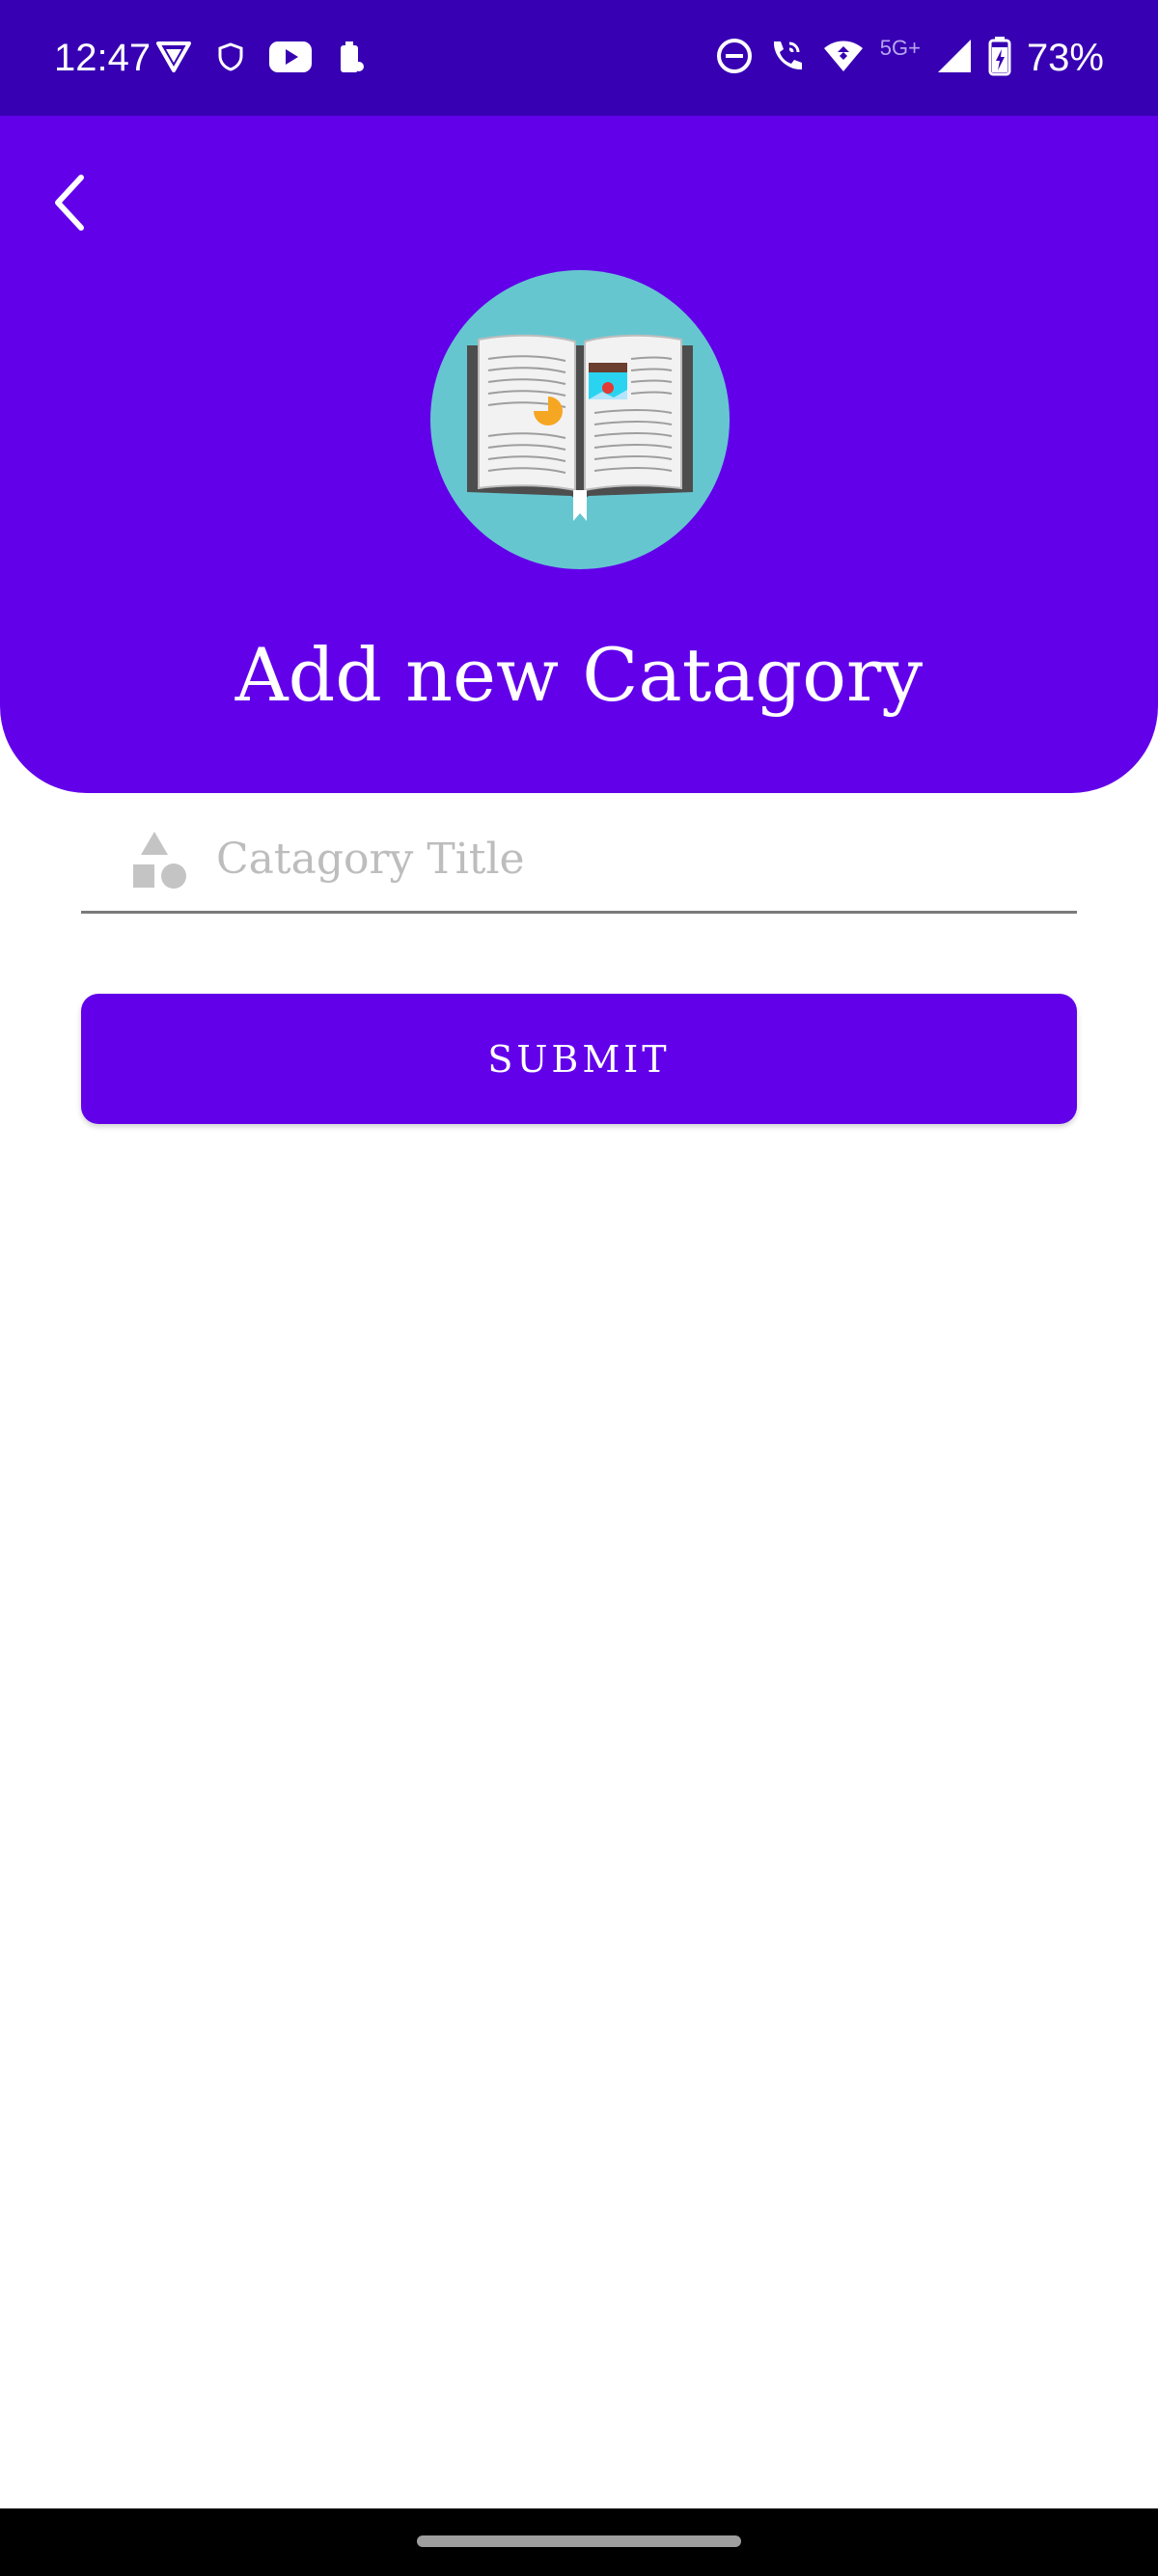 The width and height of the screenshot is (1158, 2576). I want to click on category-logo, so click(580, 420).